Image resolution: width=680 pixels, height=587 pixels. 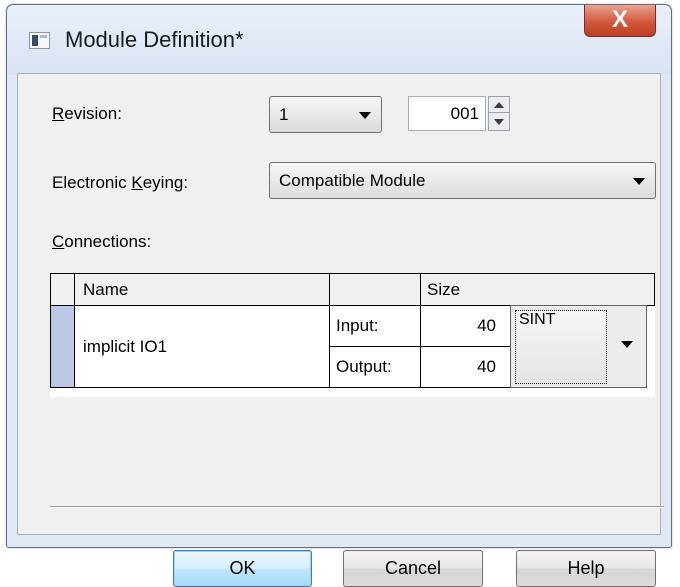 I want to click on spin-down-icon, so click(x=499, y=122).